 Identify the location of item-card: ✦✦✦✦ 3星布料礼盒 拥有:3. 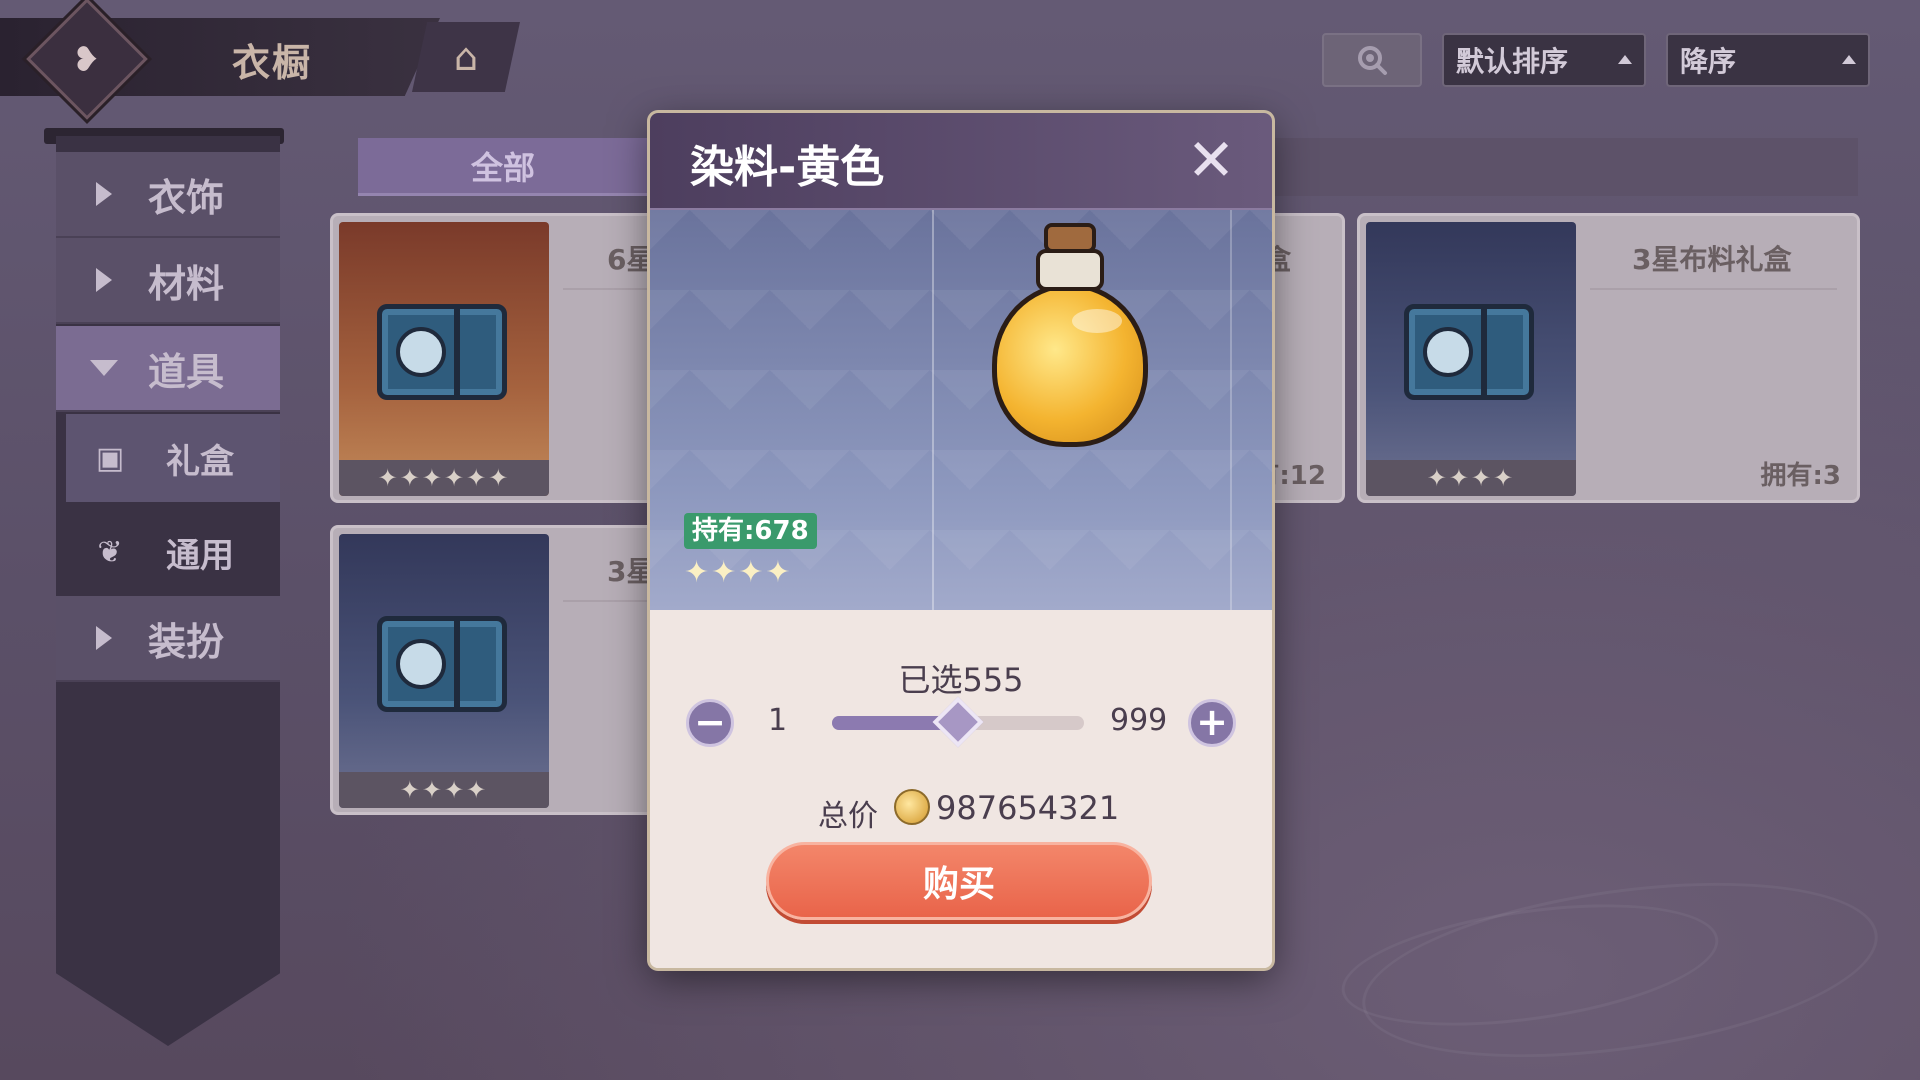
(1608, 358).